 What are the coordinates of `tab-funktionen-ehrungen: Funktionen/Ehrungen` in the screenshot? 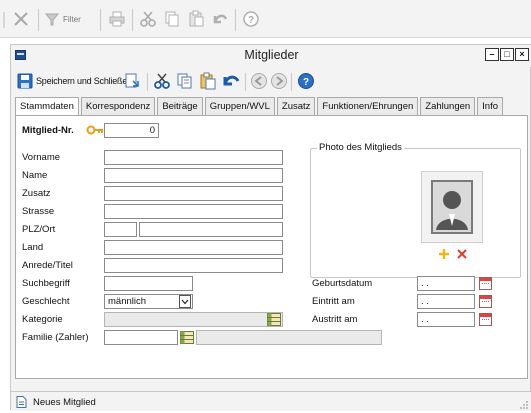 It's located at (368, 106).